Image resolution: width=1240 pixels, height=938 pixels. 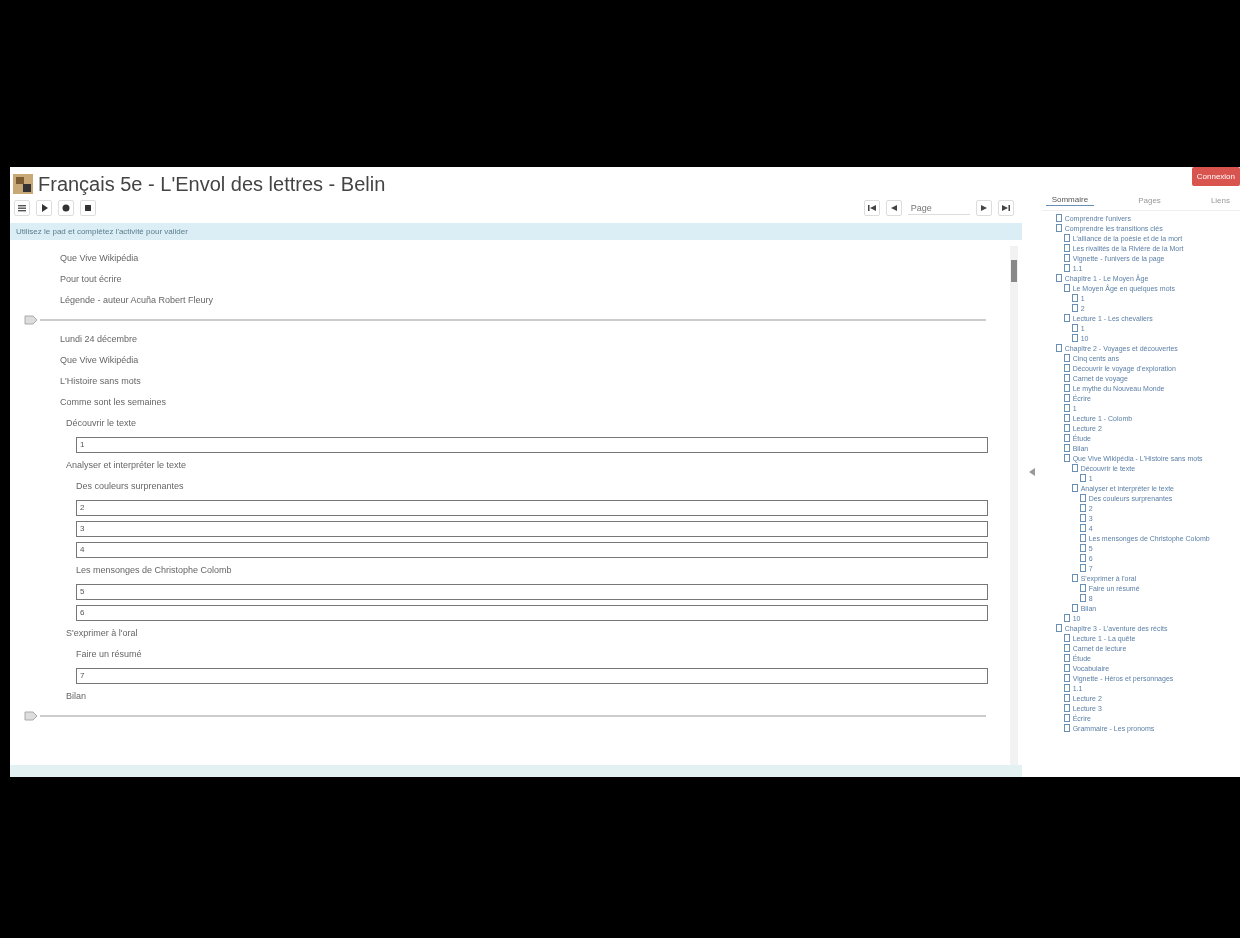 What do you see at coordinates (113, 402) in the screenshot?
I see `content-text: Comme sont les semaines` at bounding box center [113, 402].